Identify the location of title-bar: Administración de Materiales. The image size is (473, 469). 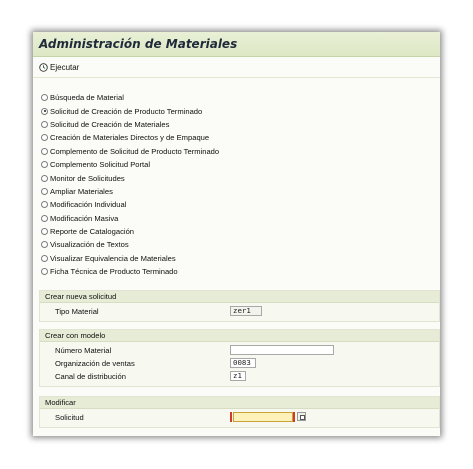
(236, 44).